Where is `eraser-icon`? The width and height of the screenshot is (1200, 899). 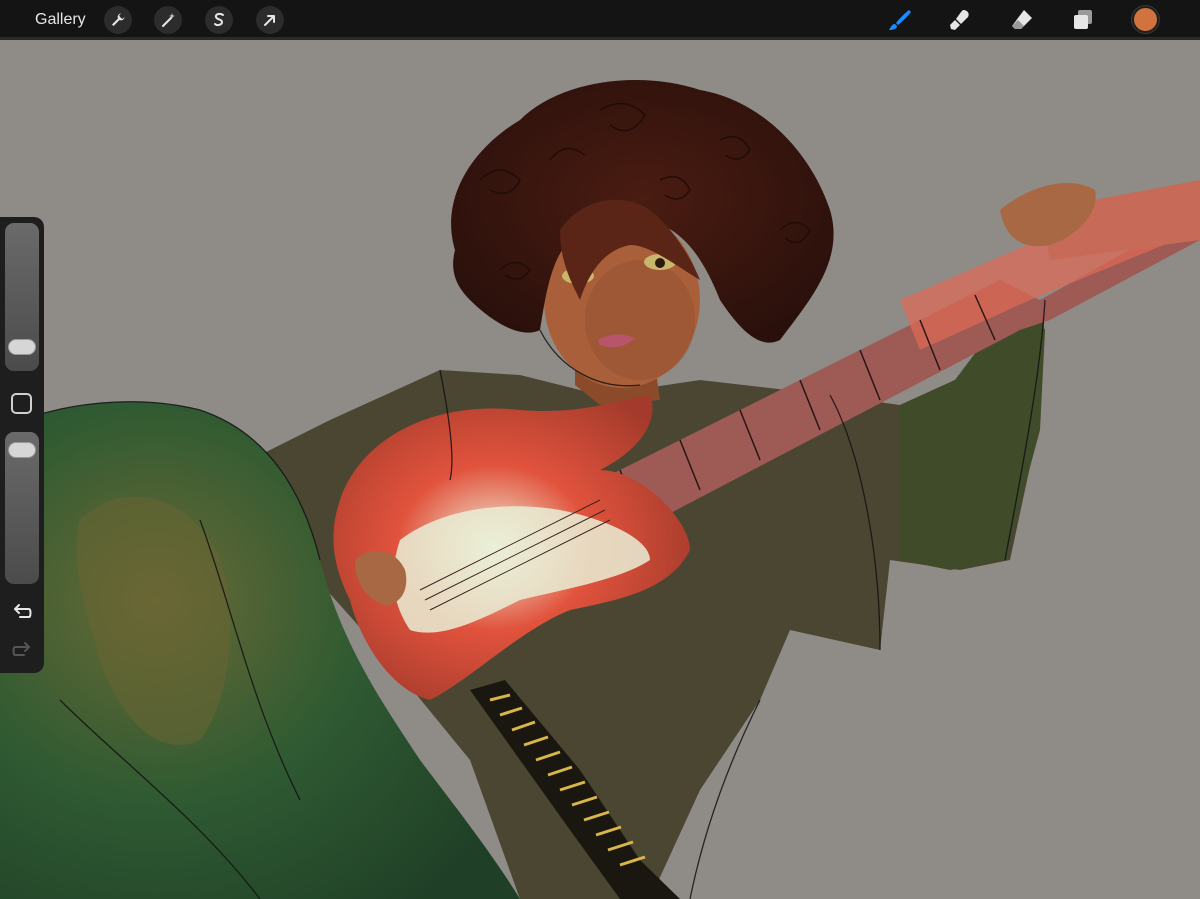
eraser-icon is located at coordinates (1022, 19).